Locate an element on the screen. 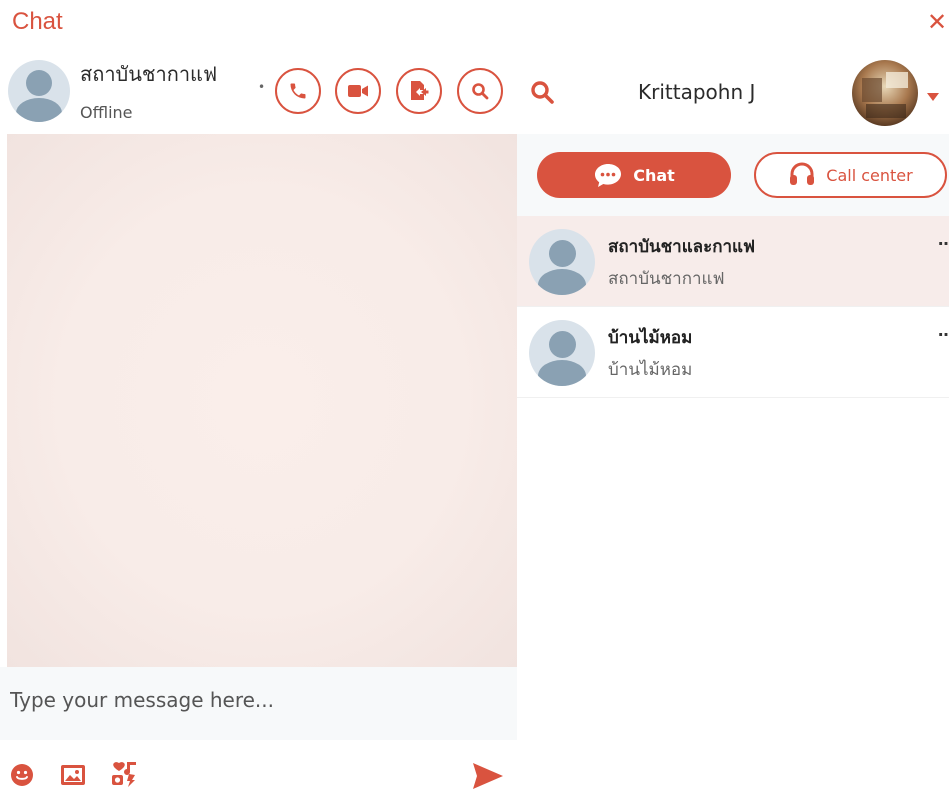 The height and width of the screenshot is (795, 949). share-file-icon is located at coordinates (420, 90).